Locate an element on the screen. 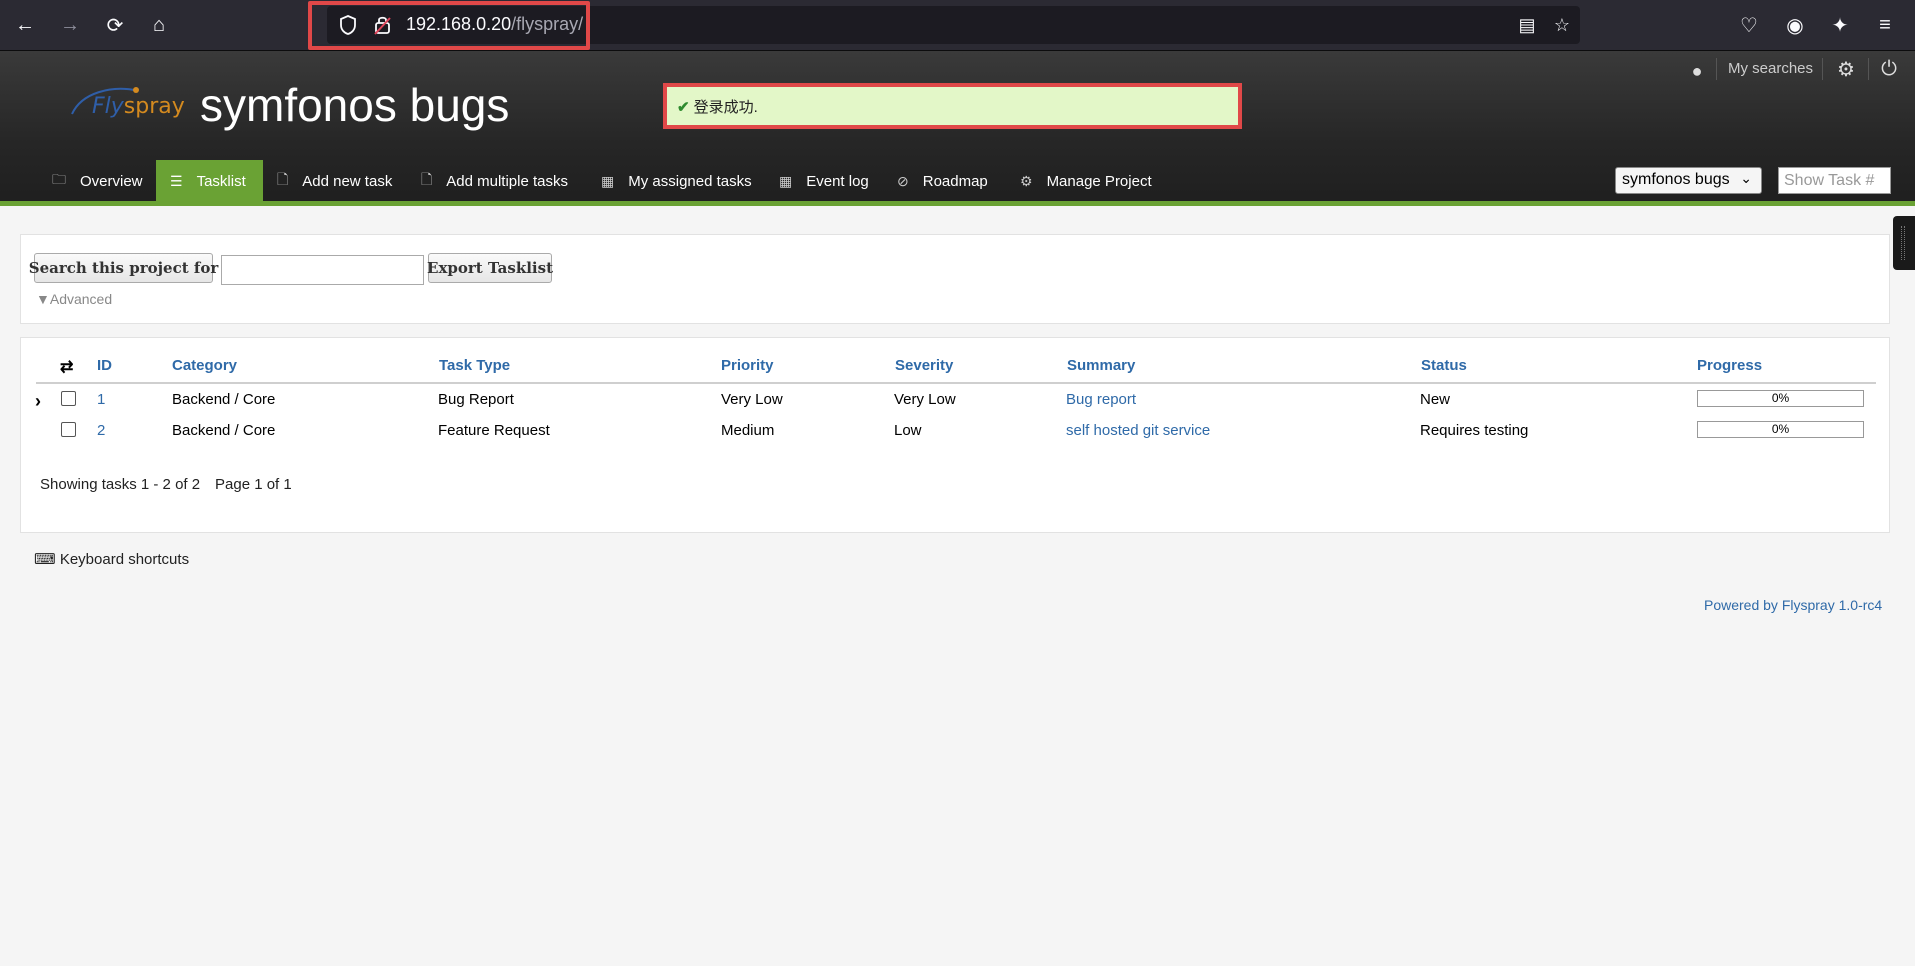 The height and width of the screenshot is (966, 1915). bookmark-star-icon: ☆ is located at coordinates (1562, 25).